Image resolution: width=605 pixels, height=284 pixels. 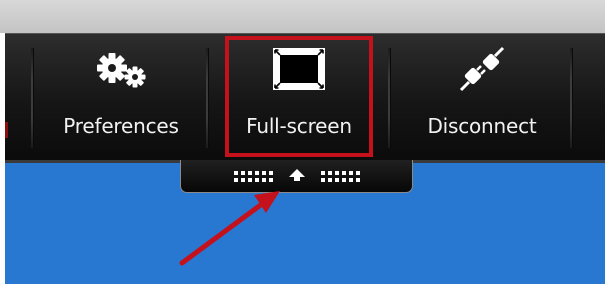 What do you see at coordinates (482, 126) in the screenshot?
I see `disconnect-label: Disconnect` at bounding box center [482, 126].